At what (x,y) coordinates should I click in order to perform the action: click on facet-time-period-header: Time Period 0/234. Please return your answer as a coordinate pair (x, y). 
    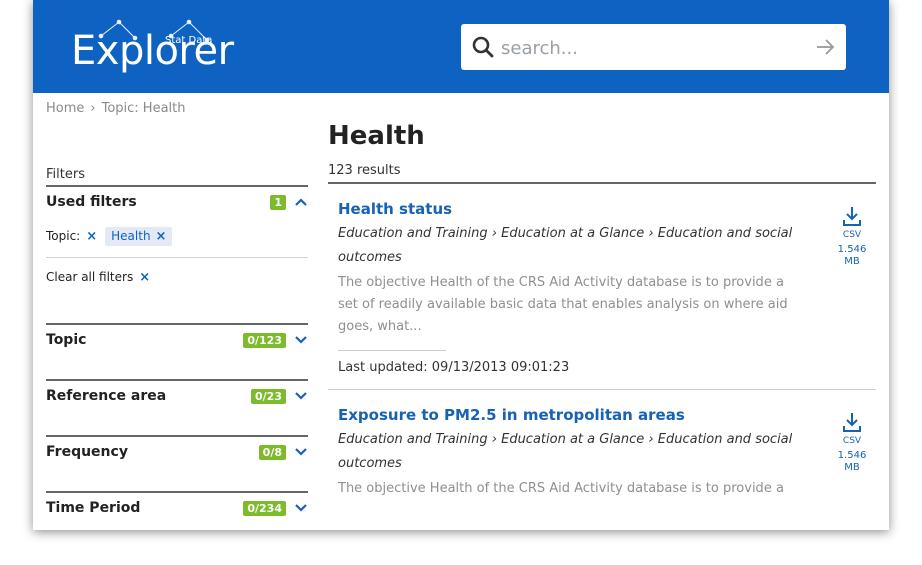
    Looking at the image, I should click on (177, 508).